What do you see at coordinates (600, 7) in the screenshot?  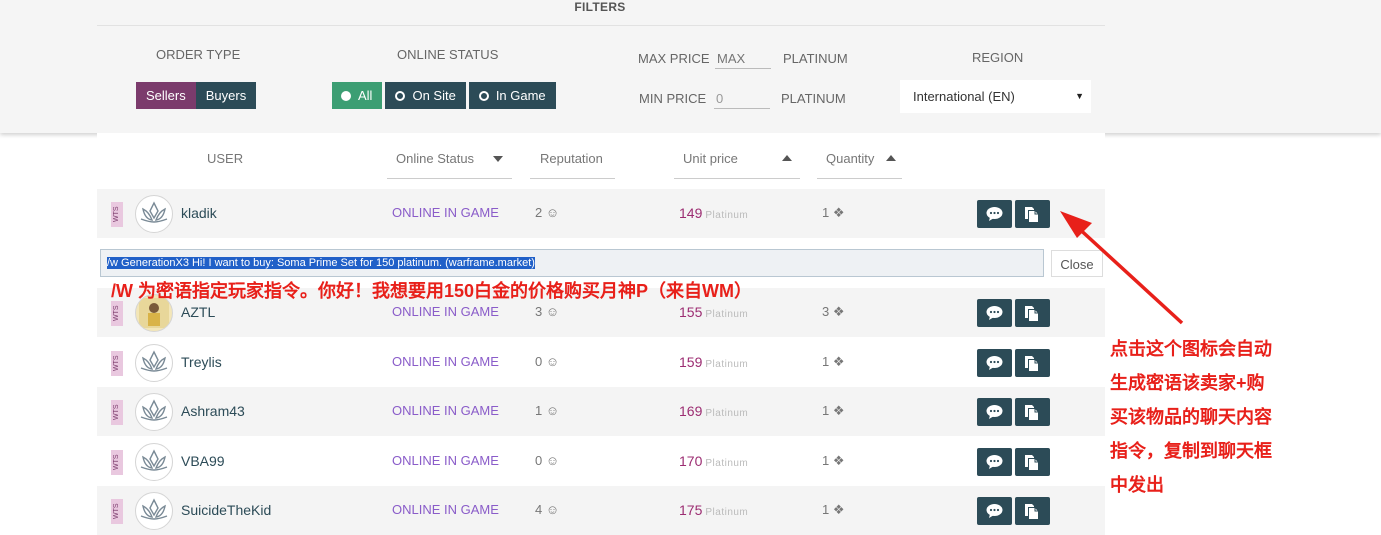 I see `filters-title: FILTERS` at bounding box center [600, 7].